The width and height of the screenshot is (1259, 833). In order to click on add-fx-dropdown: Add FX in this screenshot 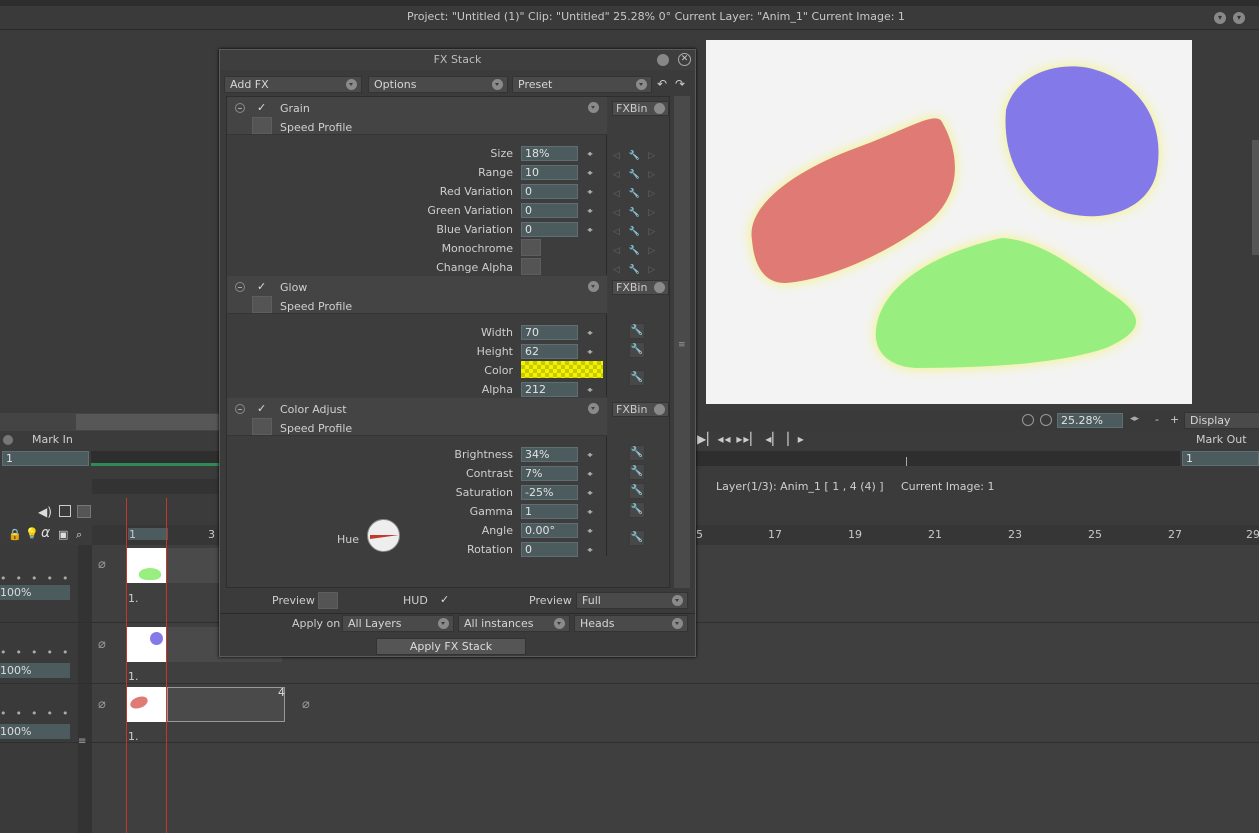, I will do `click(293, 84)`.